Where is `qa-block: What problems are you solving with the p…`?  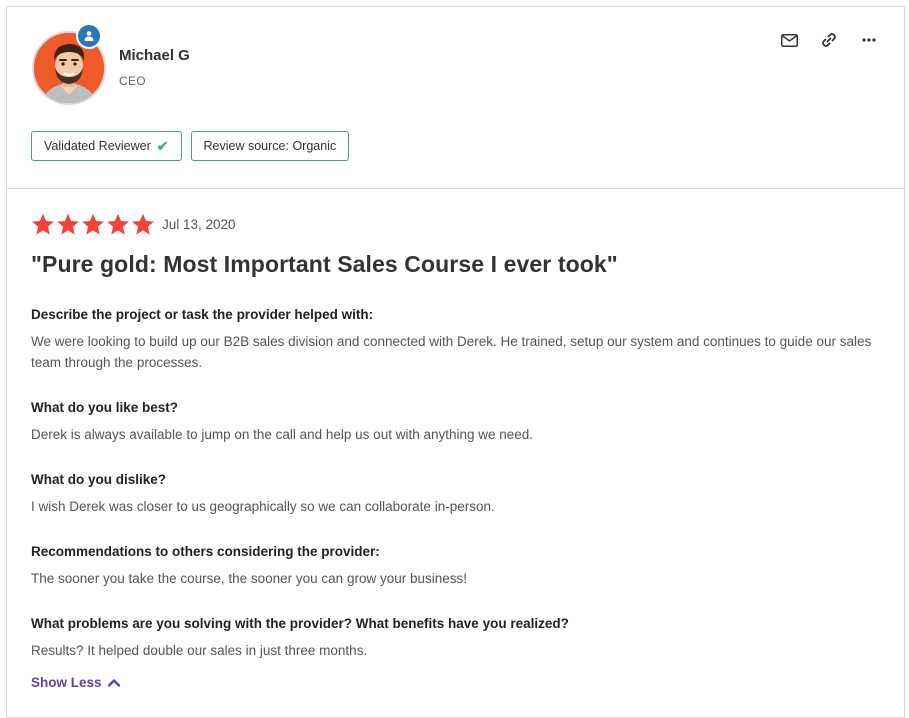
qa-block: What problems are you solving with the p… is located at coordinates (453, 638).